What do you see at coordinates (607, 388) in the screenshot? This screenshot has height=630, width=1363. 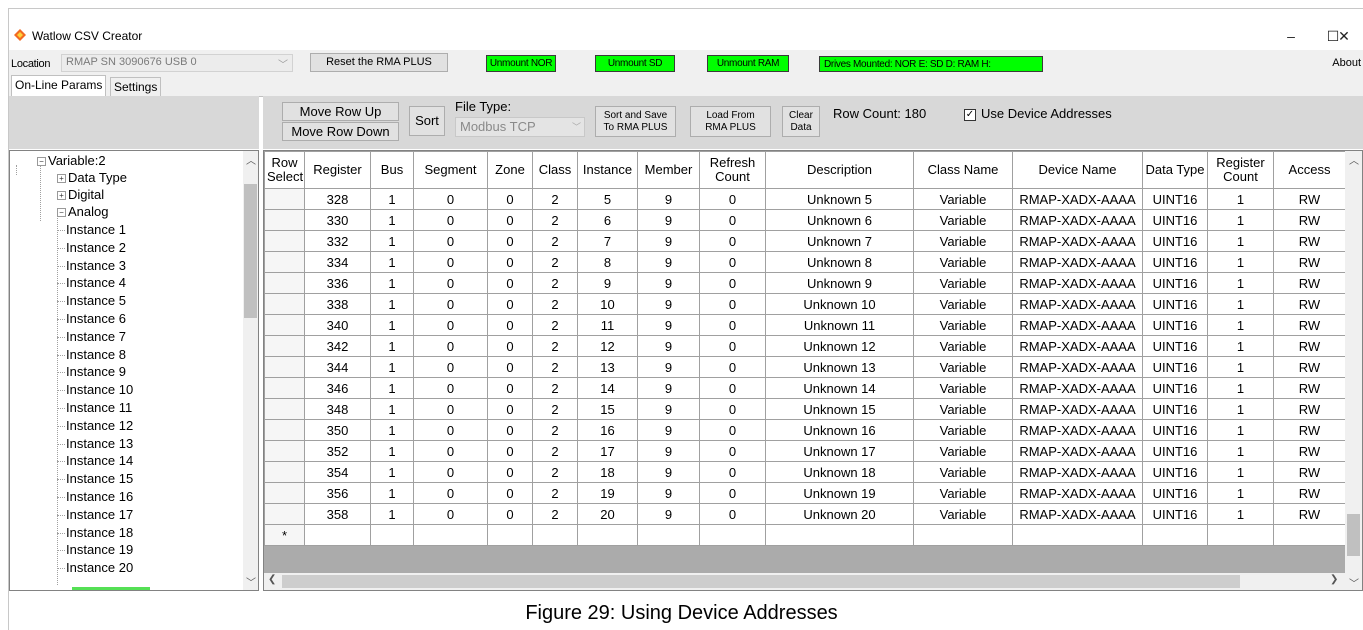 I see `table-cell: 14` at bounding box center [607, 388].